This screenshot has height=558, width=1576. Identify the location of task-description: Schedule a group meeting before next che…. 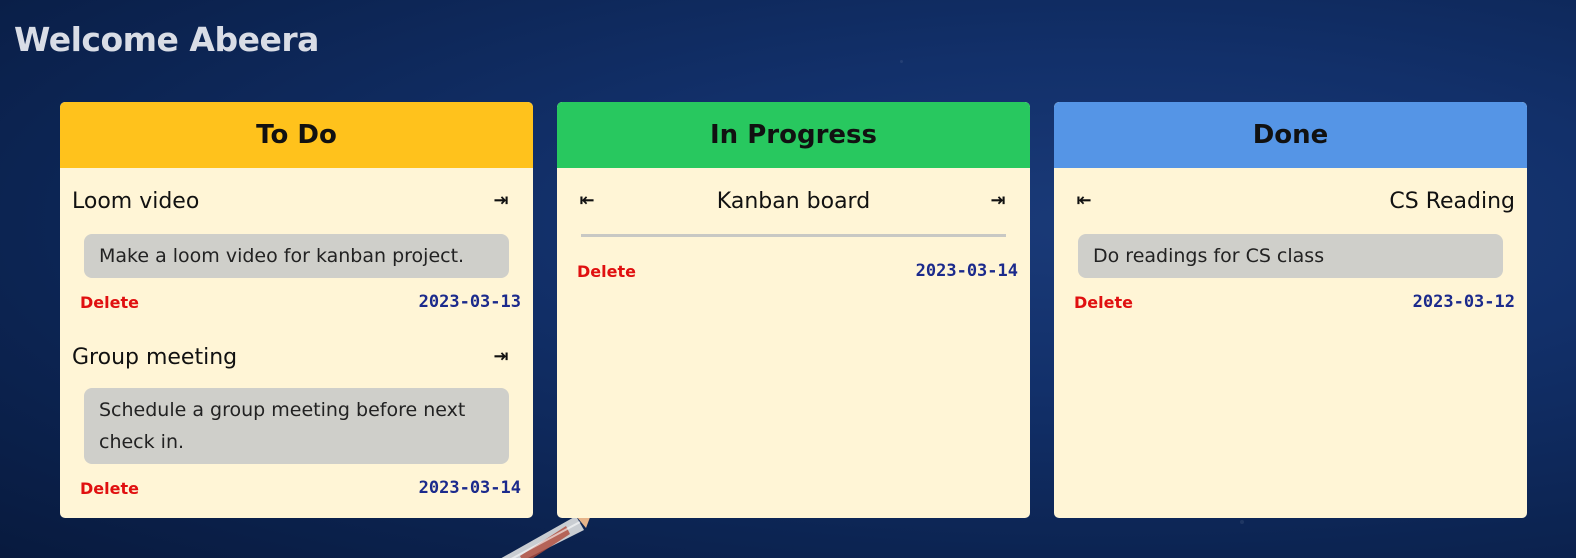
(296, 426).